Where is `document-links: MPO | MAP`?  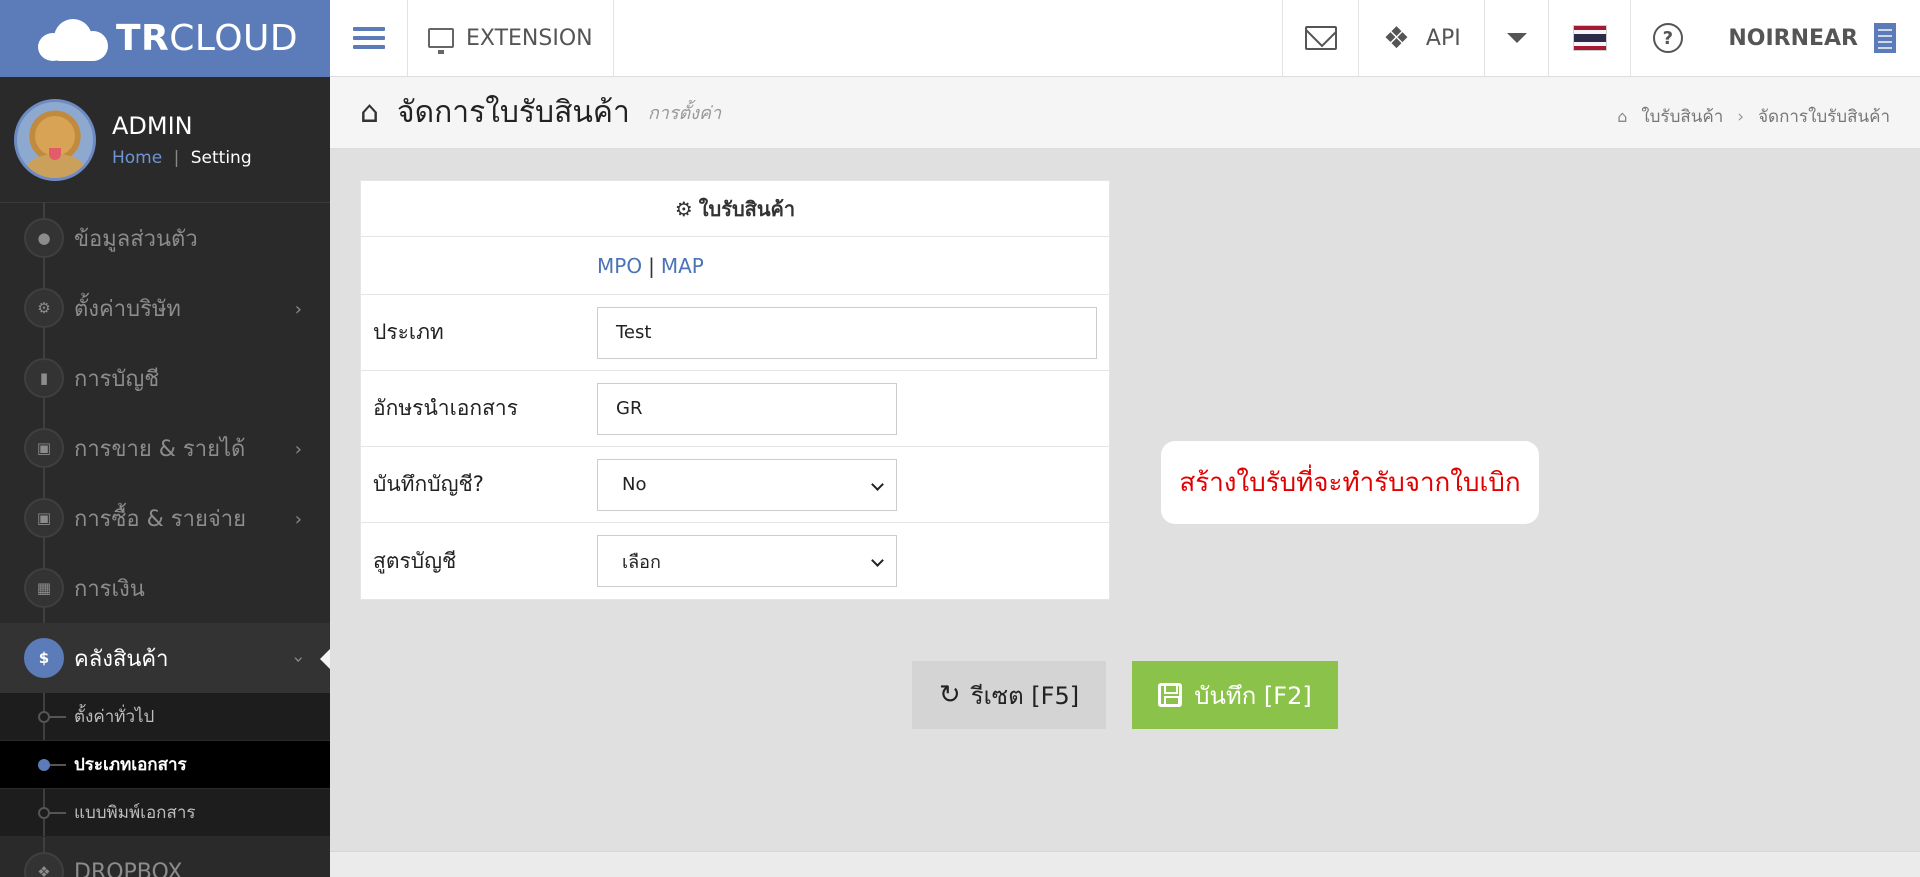
document-links: MPO | MAP is located at coordinates (735, 266).